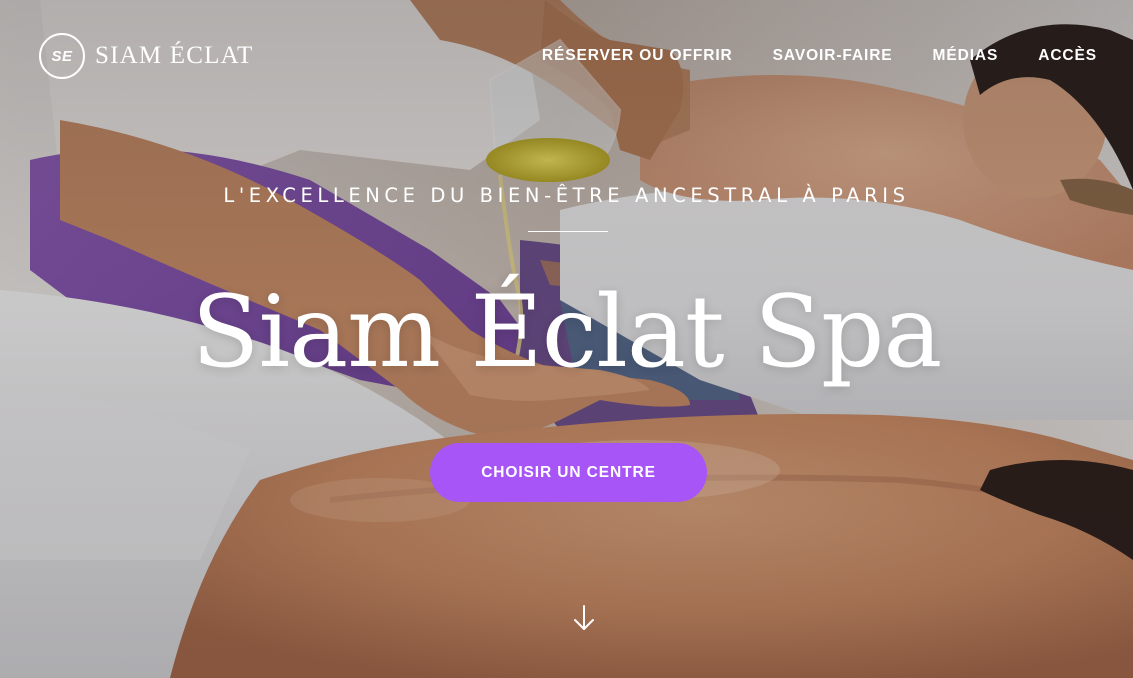 Image resolution: width=1133 pixels, height=678 pixels. I want to click on nav-item-reserver: RÉSERVER OU OFFRIR, so click(637, 56).